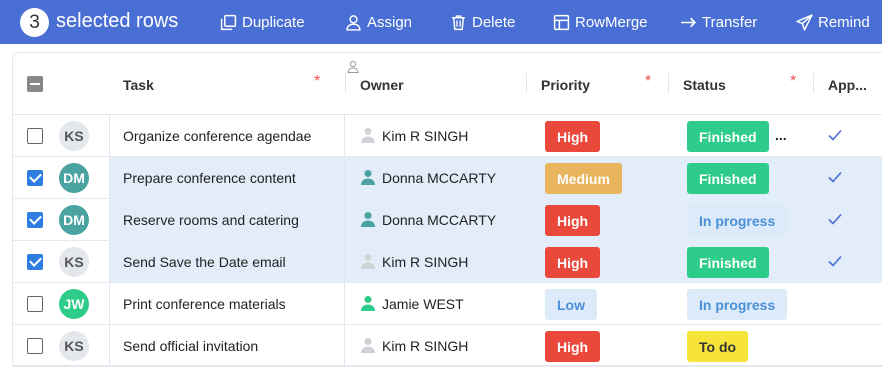 The image size is (882, 367). I want to click on task-name: Send Save the Date email, so click(204, 262).